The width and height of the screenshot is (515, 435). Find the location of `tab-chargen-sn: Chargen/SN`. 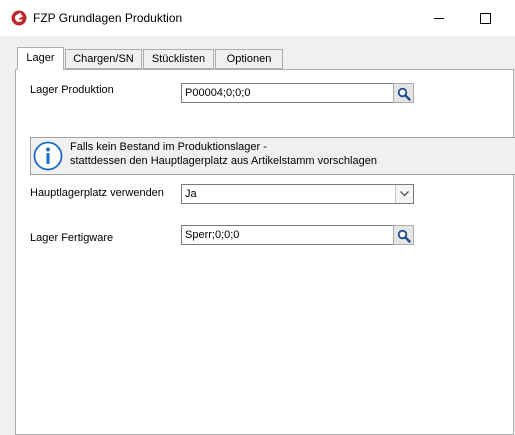

tab-chargen-sn: Chargen/SN is located at coordinates (103, 59).